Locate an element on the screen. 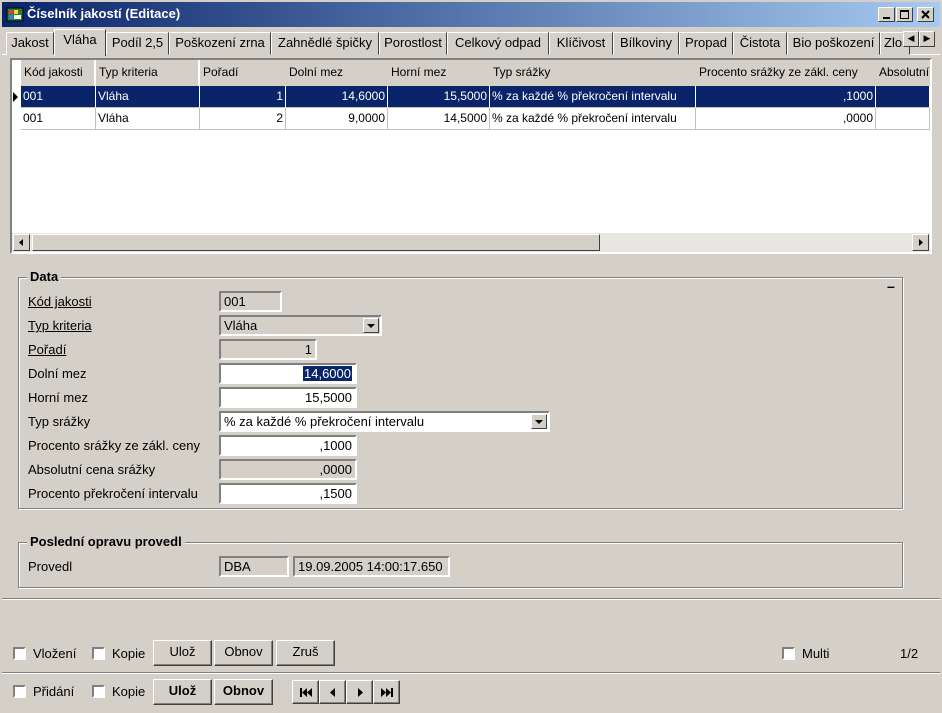  tab-vlaha: Vláha is located at coordinates (80, 42).